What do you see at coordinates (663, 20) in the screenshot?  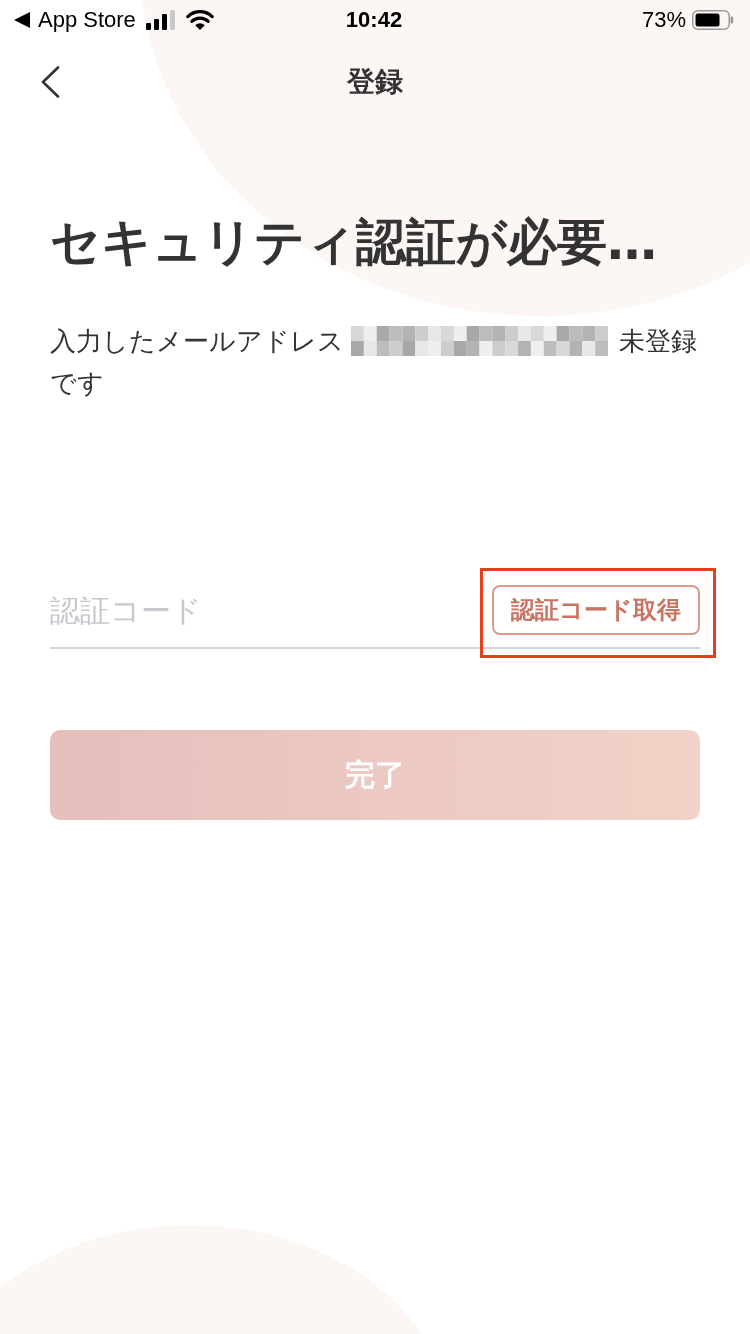 I see `battery-percent: 73%` at bounding box center [663, 20].